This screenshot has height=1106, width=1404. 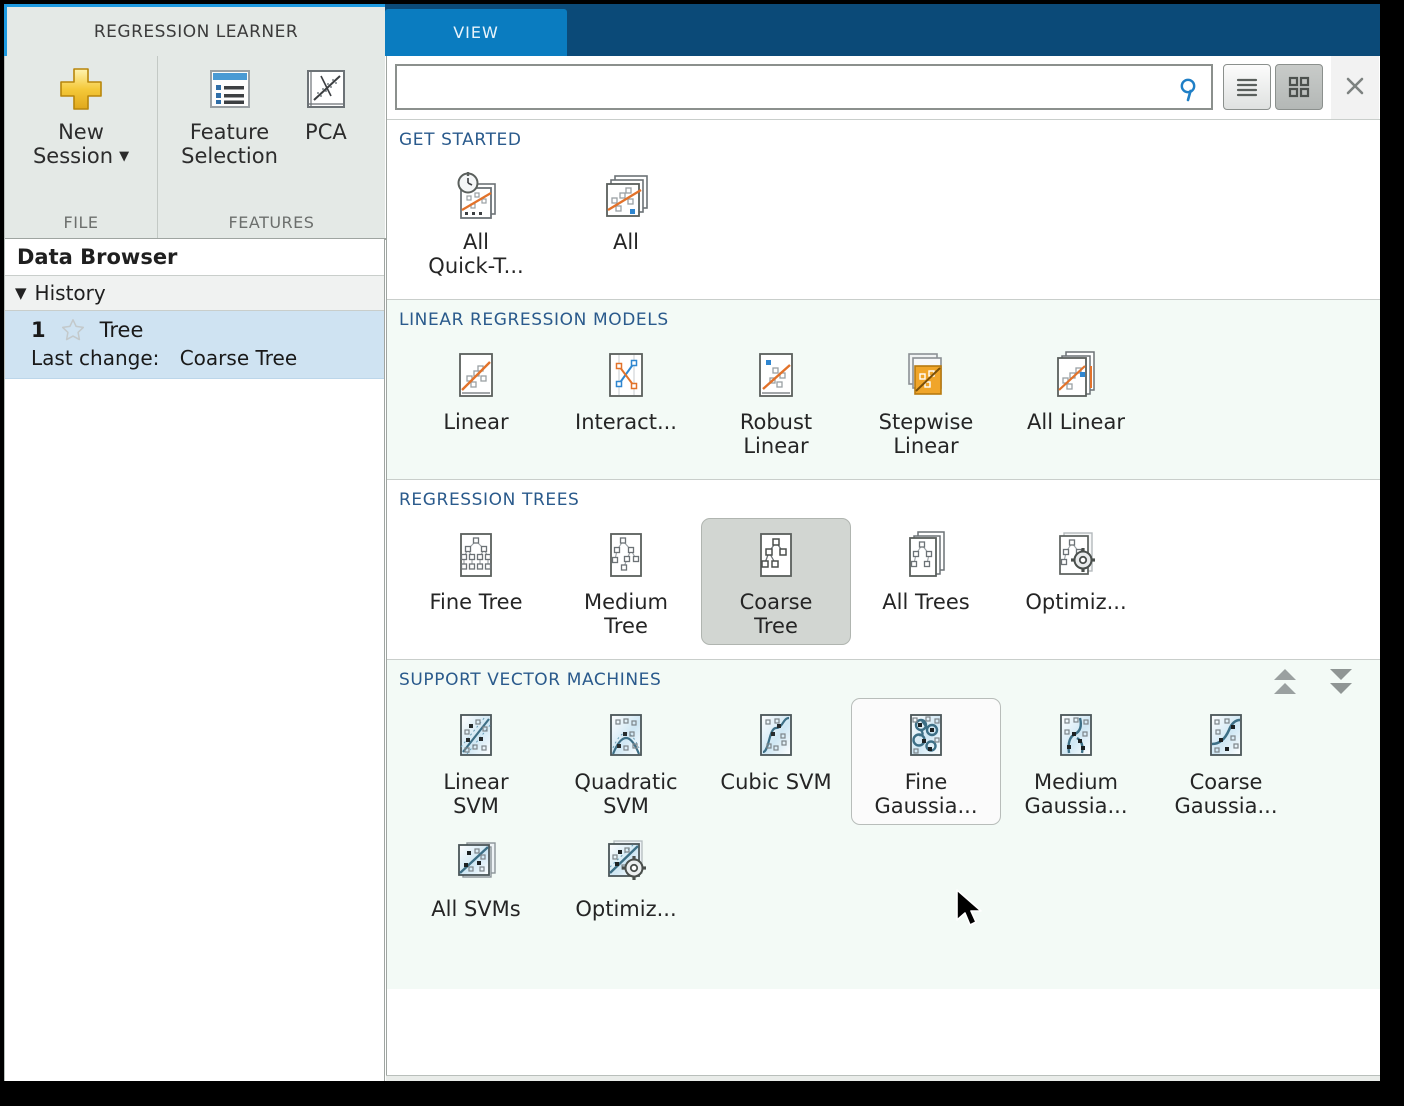 What do you see at coordinates (776, 782) in the screenshot?
I see `tile-label-line1: Cubic SVM` at bounding box center [776, 782].